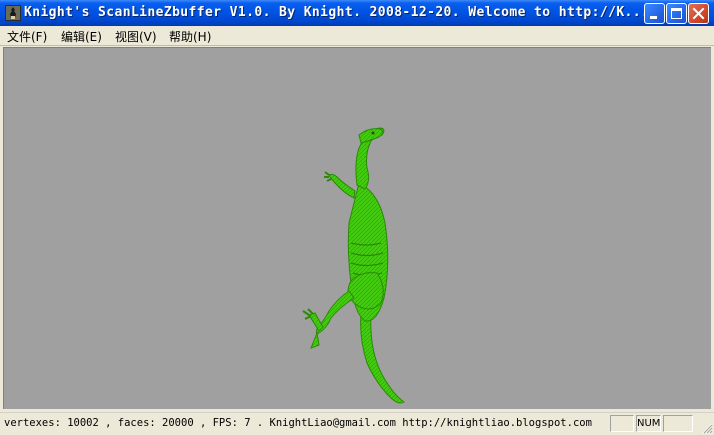  Describe the element at coordinates (707, 428) in the screenshot. I see `resize-grip-icon` at that location.